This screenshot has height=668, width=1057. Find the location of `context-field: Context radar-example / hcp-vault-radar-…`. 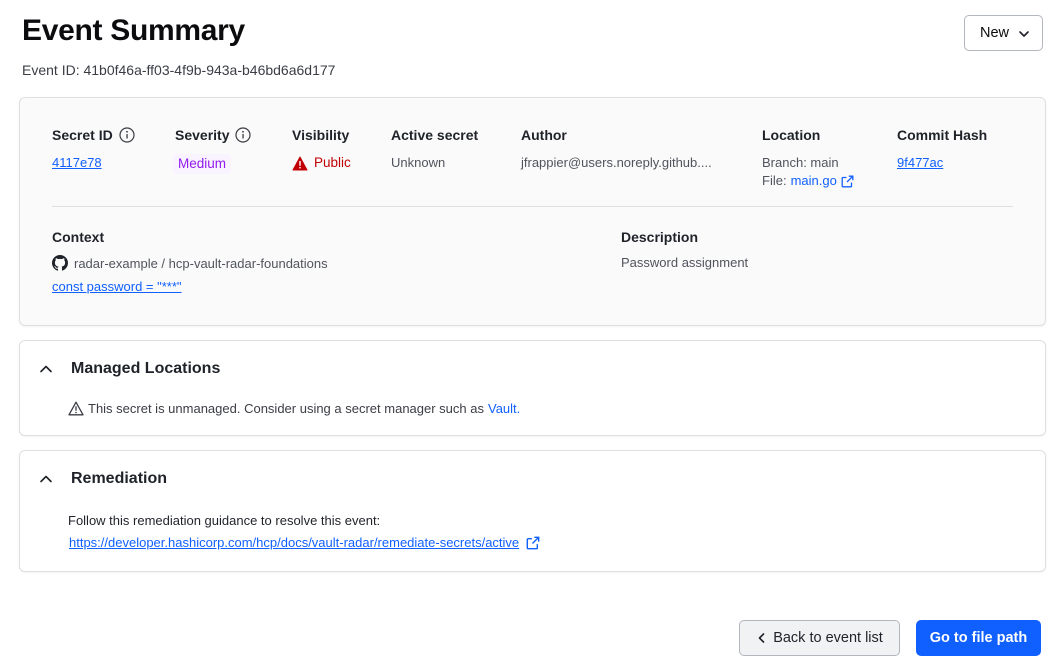

context-field: Context radar-example / hcp-vault-radar-… is located at coordinates (190, 261).